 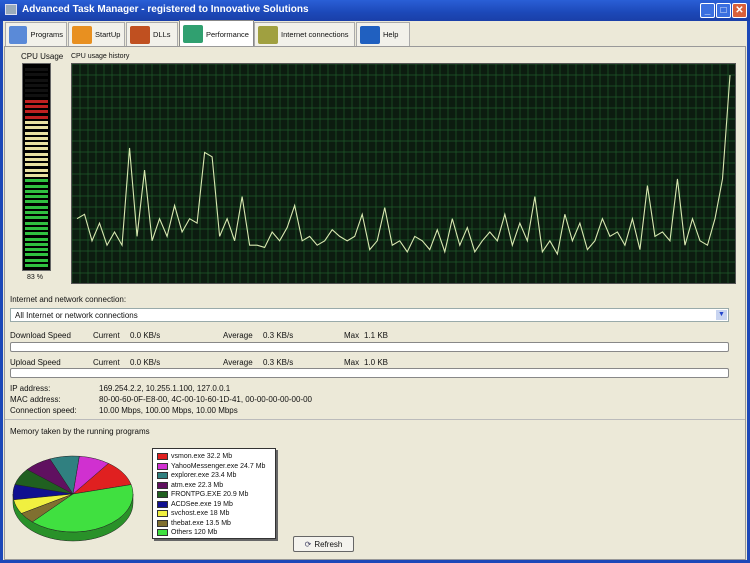 I want to click on download-max-label: Max, so click(x=352, y=335).